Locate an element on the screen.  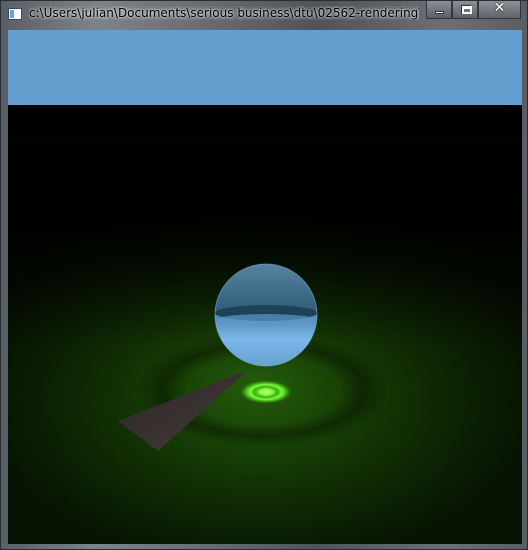
maximize-icon is located at coordinates (466, 9).